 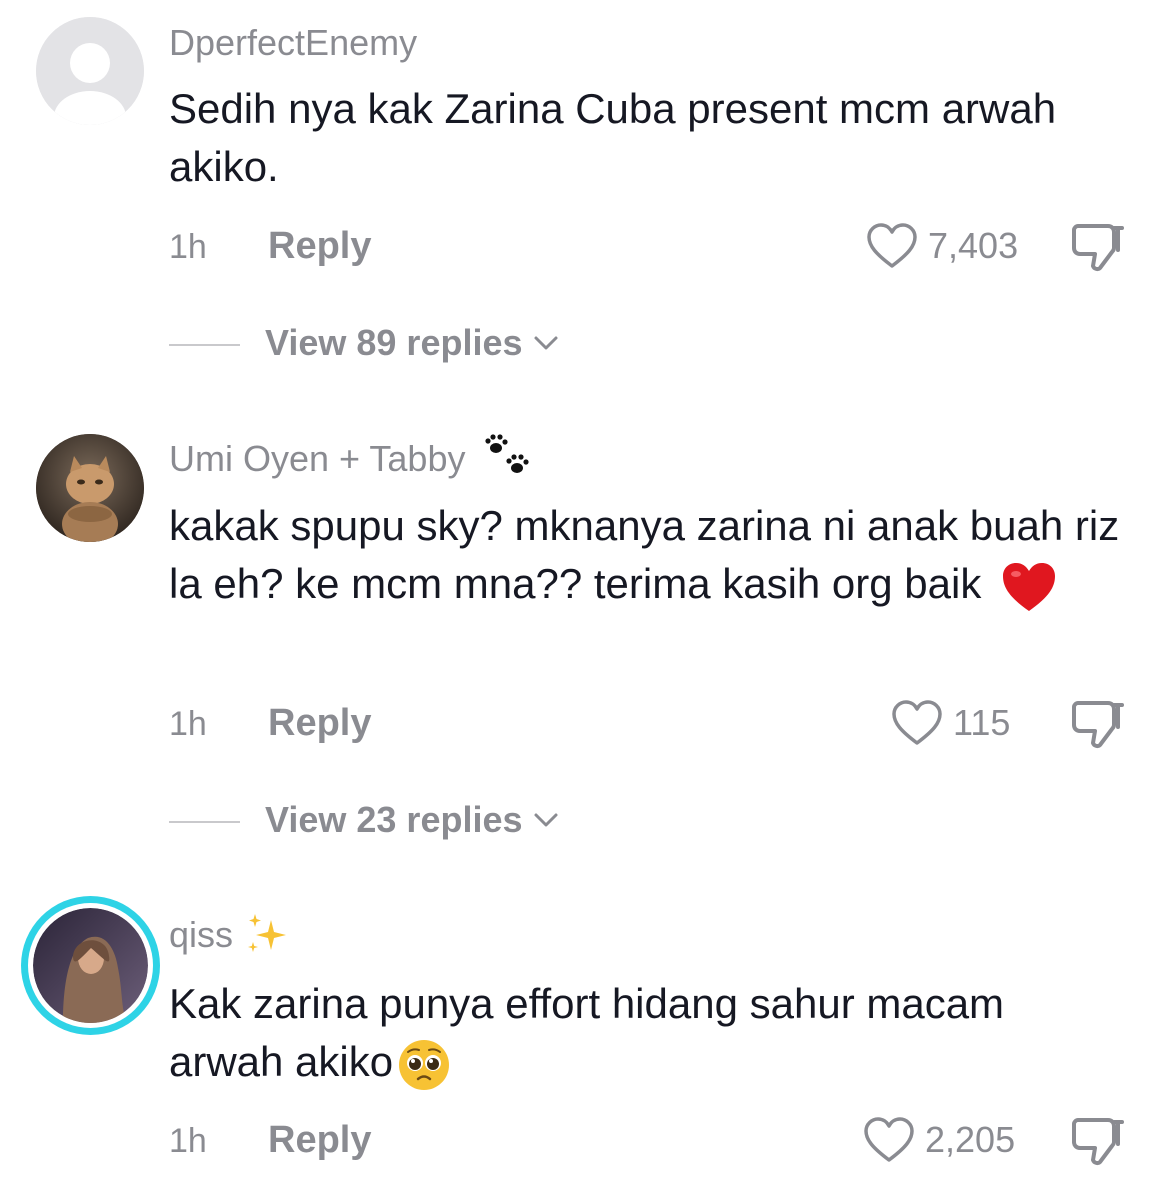 I want to click on view-replies-button: View 89 replies, so click(x=412, y=343).